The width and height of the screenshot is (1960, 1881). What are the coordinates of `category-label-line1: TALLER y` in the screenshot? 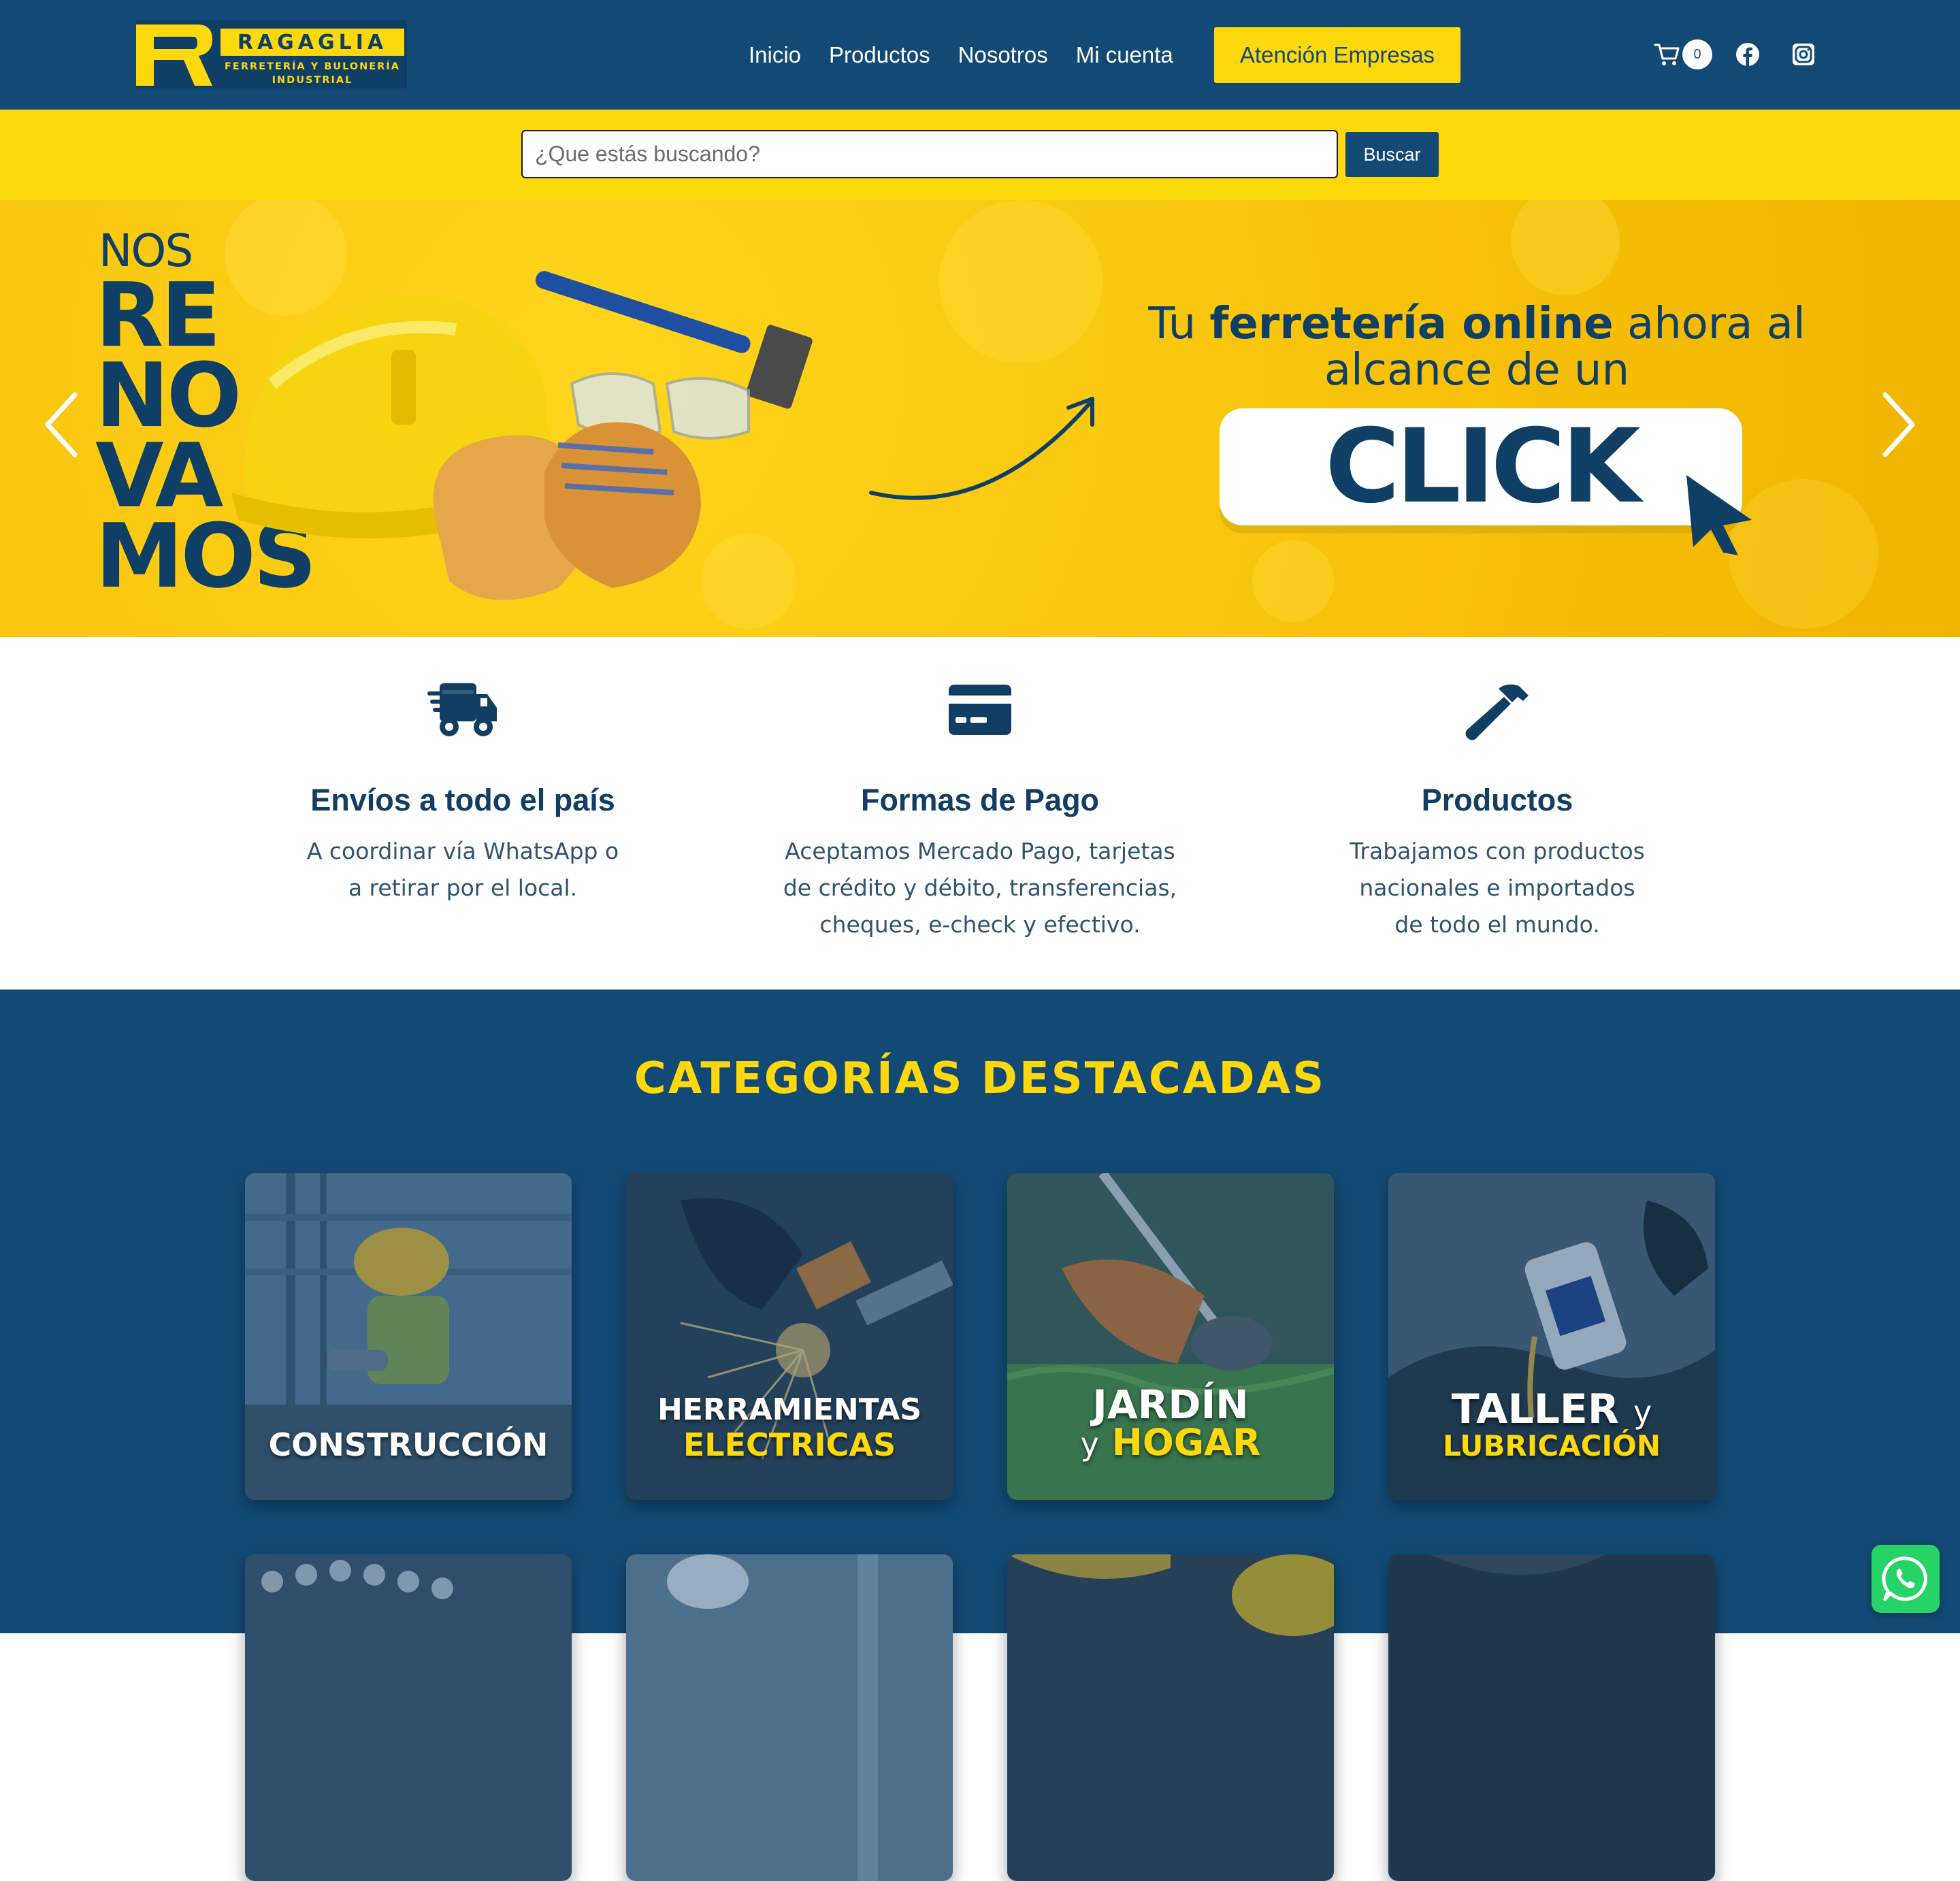 It's located at (1551, 1409).